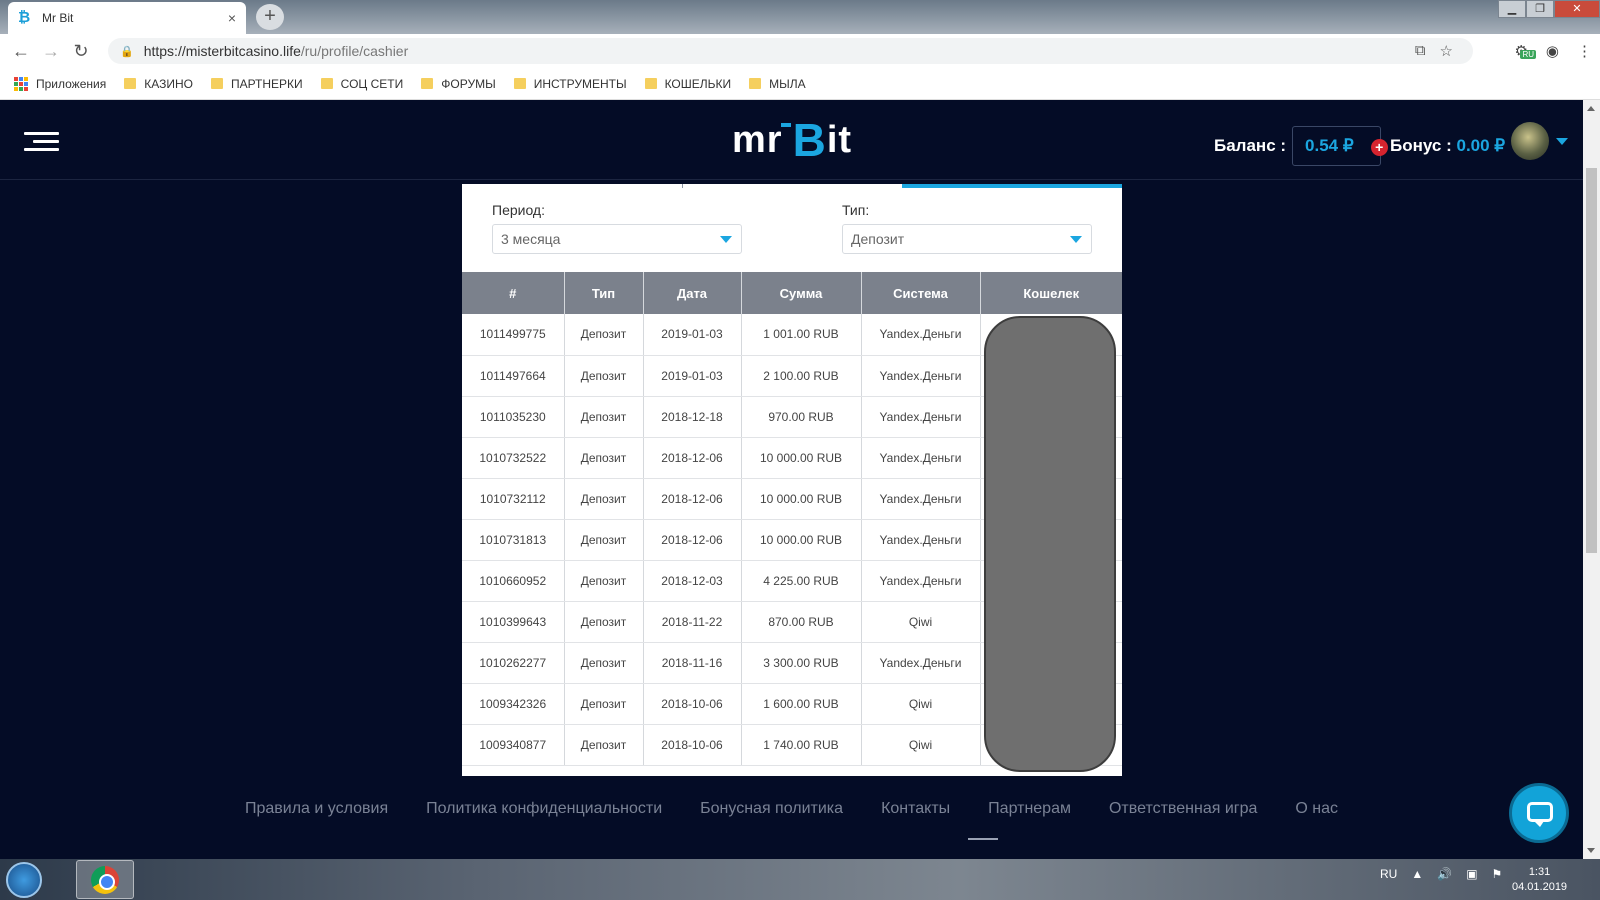 This screenshot has width=1600, height=900. What do you see at coordinates (105, 879) in the screenshot?
I see `taskbar-chrome-app` at bounding box center [105, 879].